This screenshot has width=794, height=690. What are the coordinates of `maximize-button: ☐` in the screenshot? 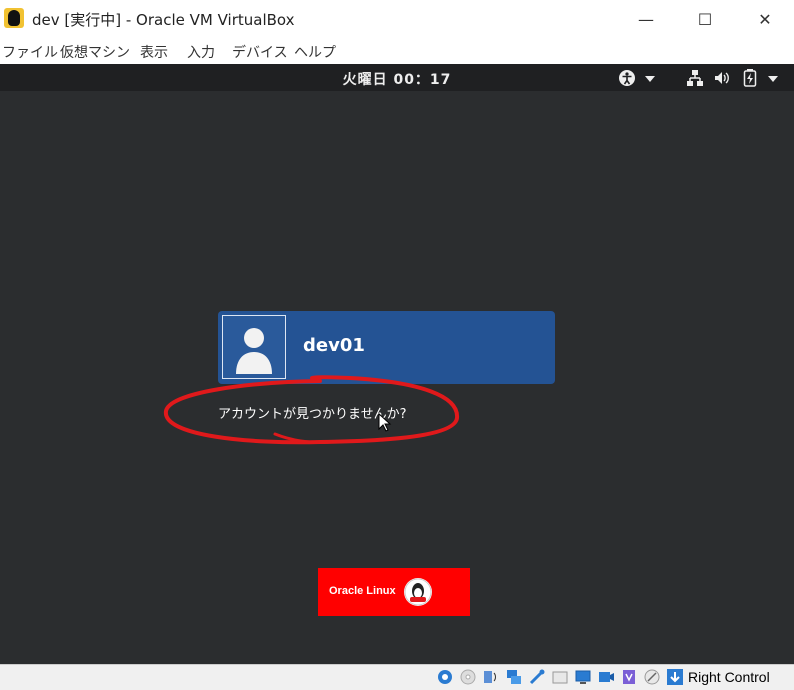 It's located at (705, 19).